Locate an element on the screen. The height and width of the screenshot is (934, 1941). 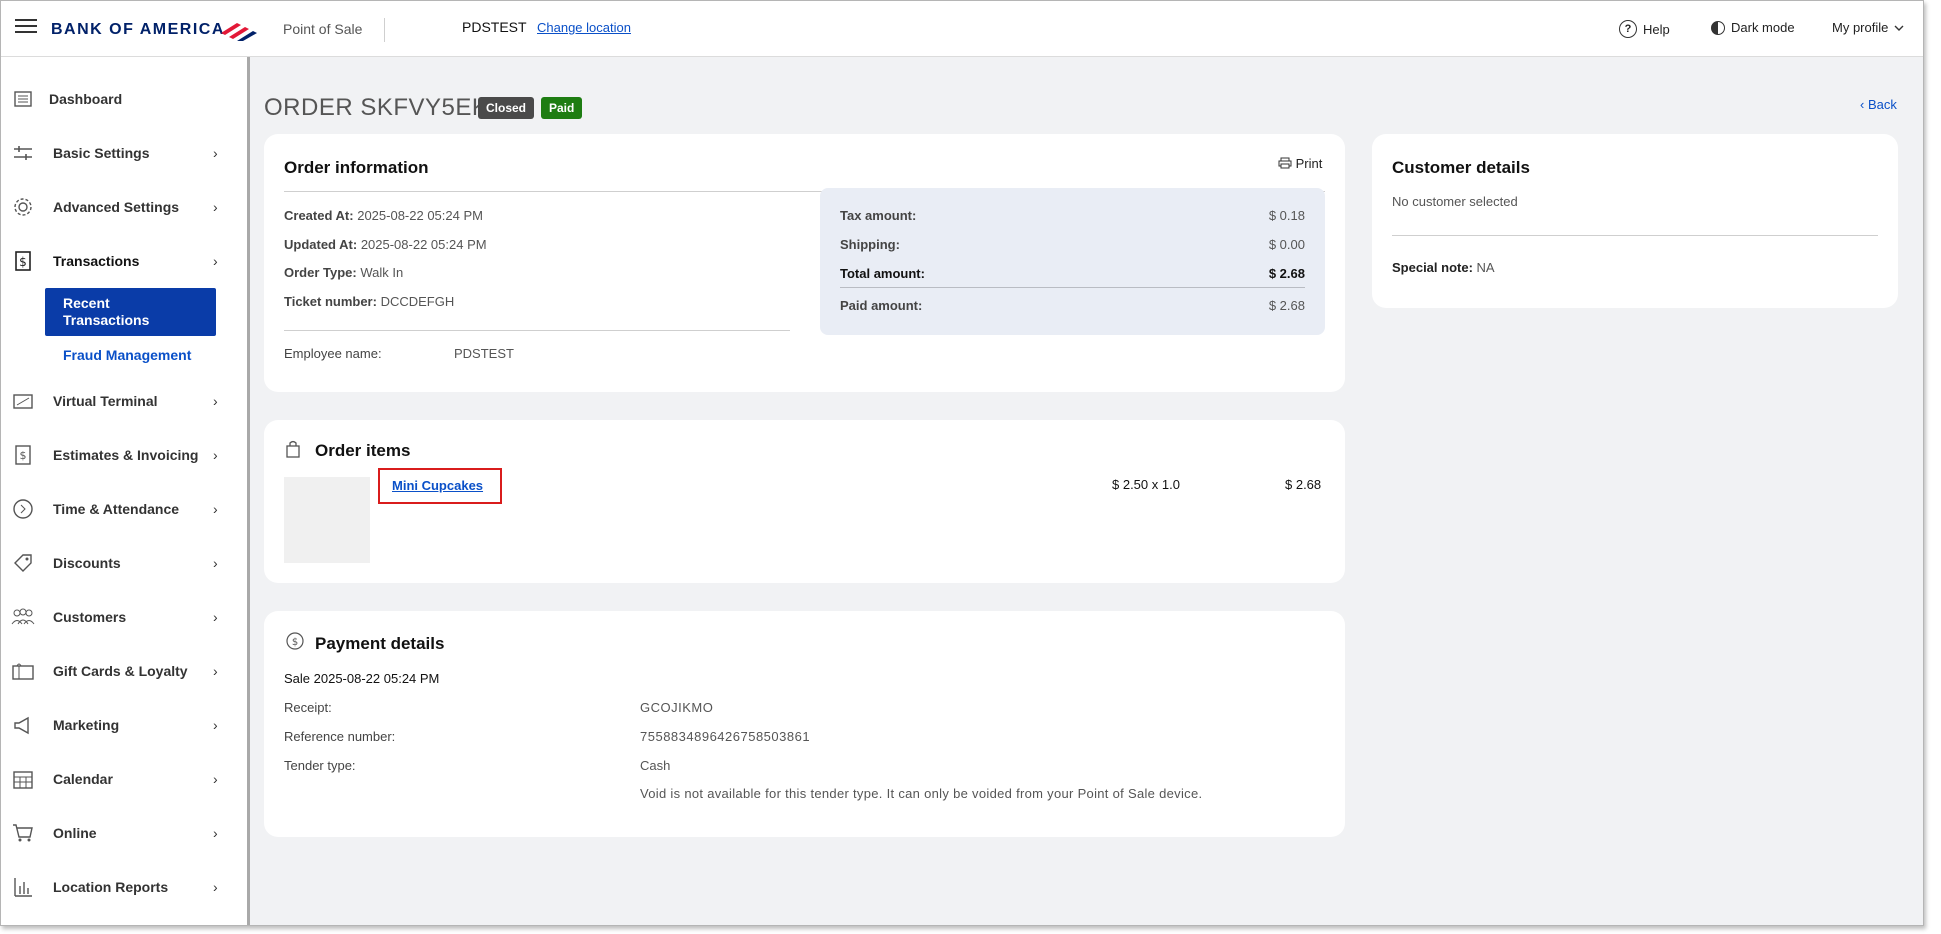
help-button: ? Help is located at coordinates (1644, 29).